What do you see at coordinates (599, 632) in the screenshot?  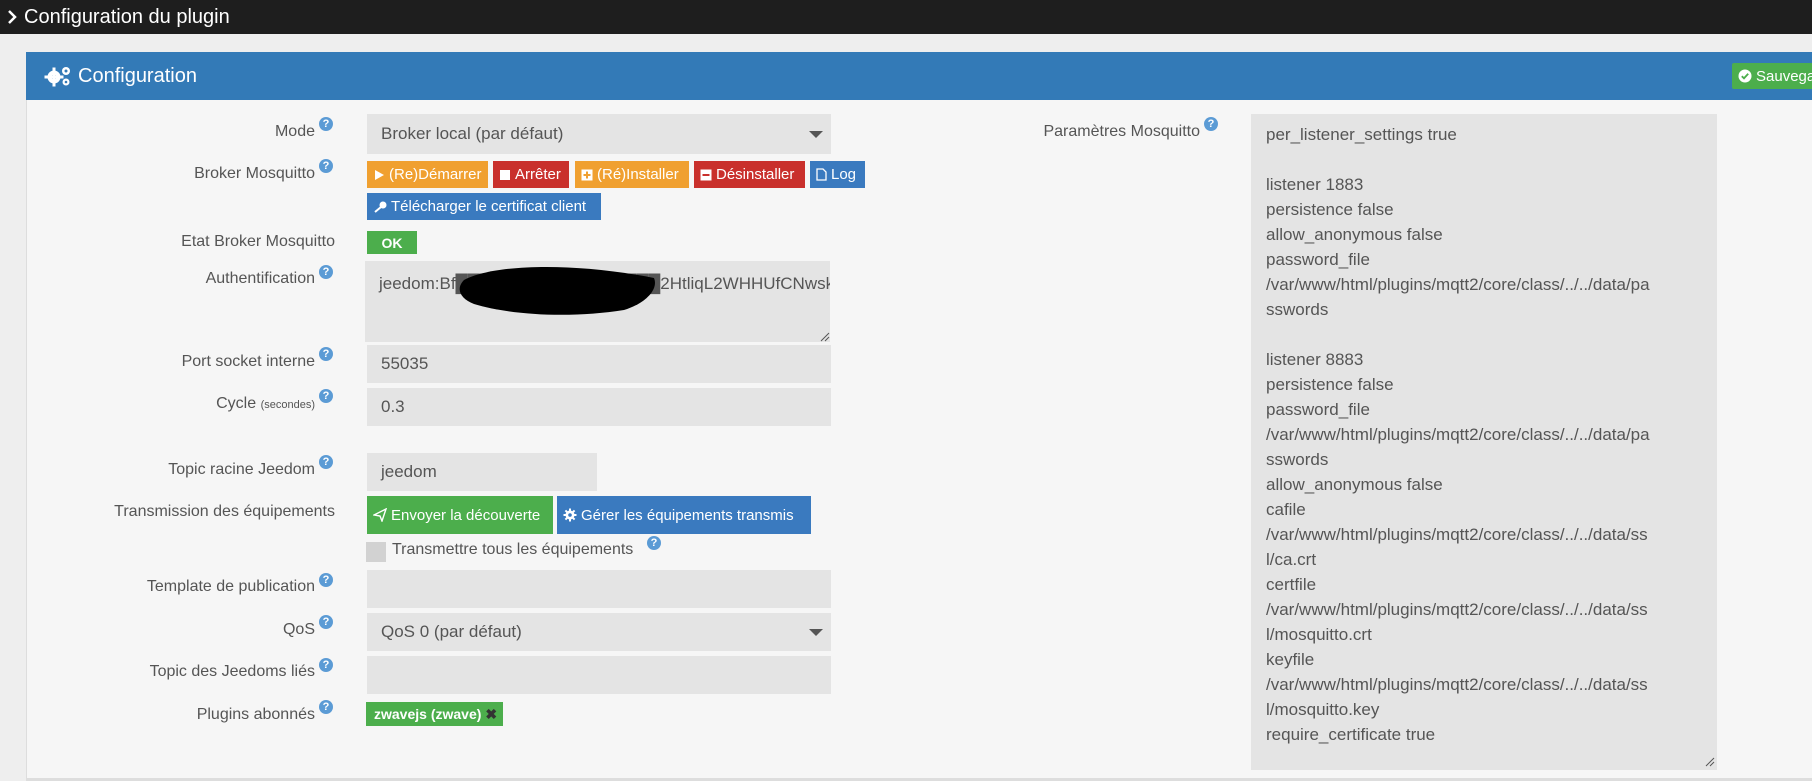 I see `qos-select: QoS 0 (par défaut)` at bounding box center [599, 632].